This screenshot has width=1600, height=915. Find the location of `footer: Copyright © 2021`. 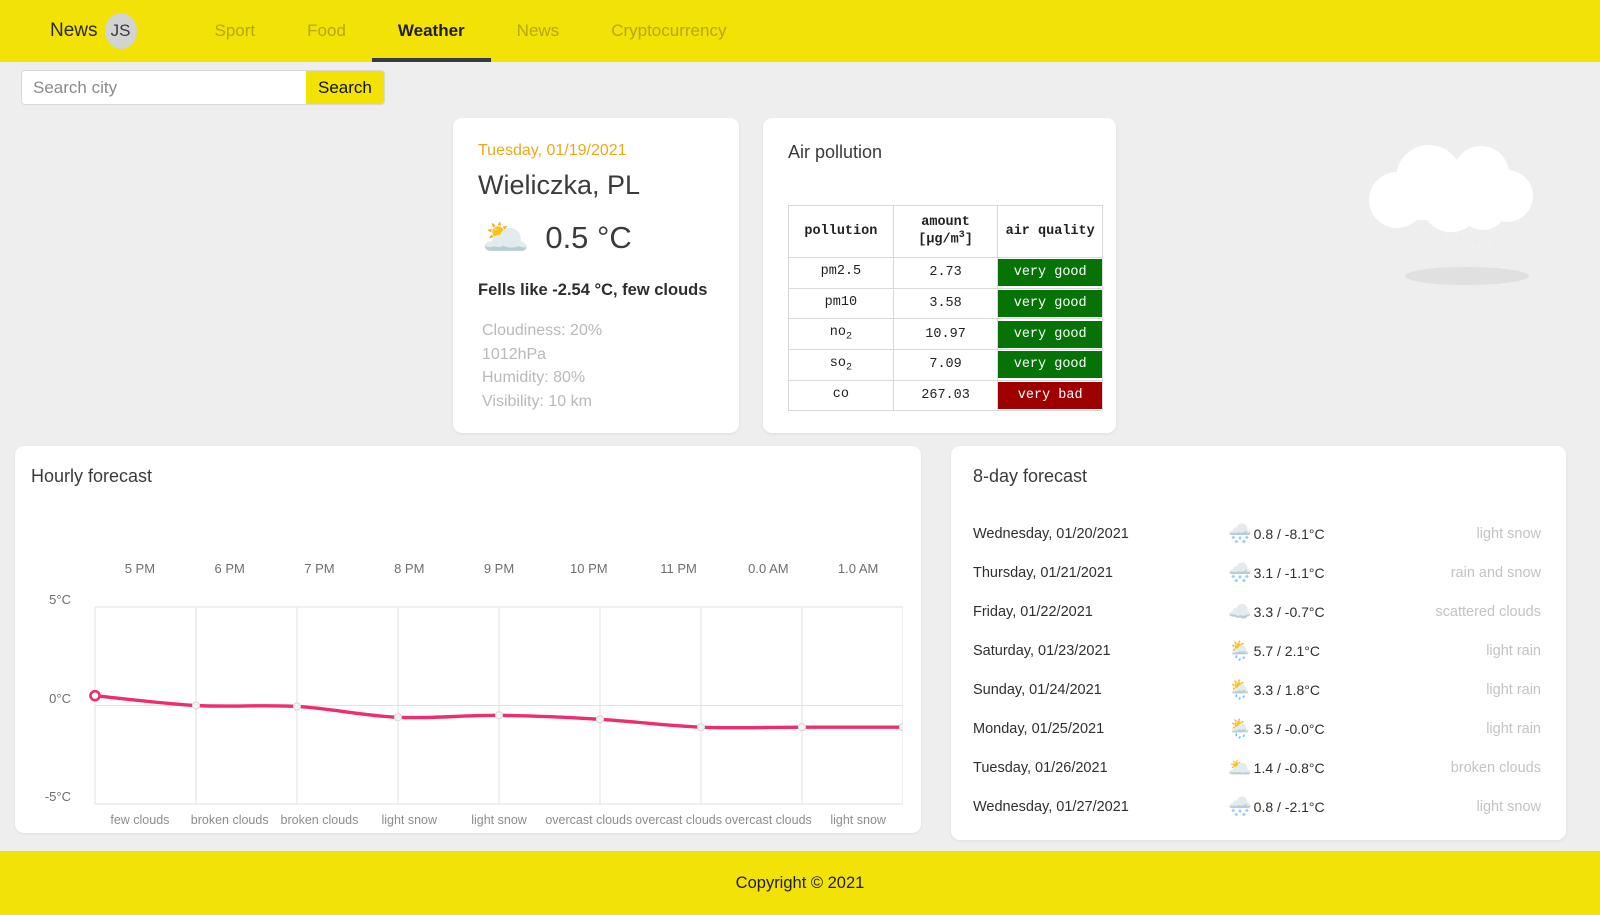

footer: Copyright © 2021 is located at coordinates (800, 883).